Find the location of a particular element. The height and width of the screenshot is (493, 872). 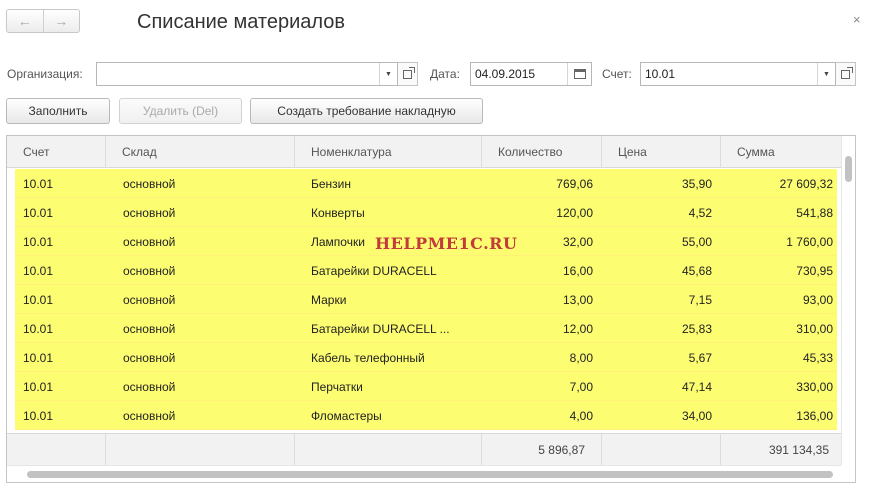

column-header-sum: Сумма is located at coordinates (782, 152).